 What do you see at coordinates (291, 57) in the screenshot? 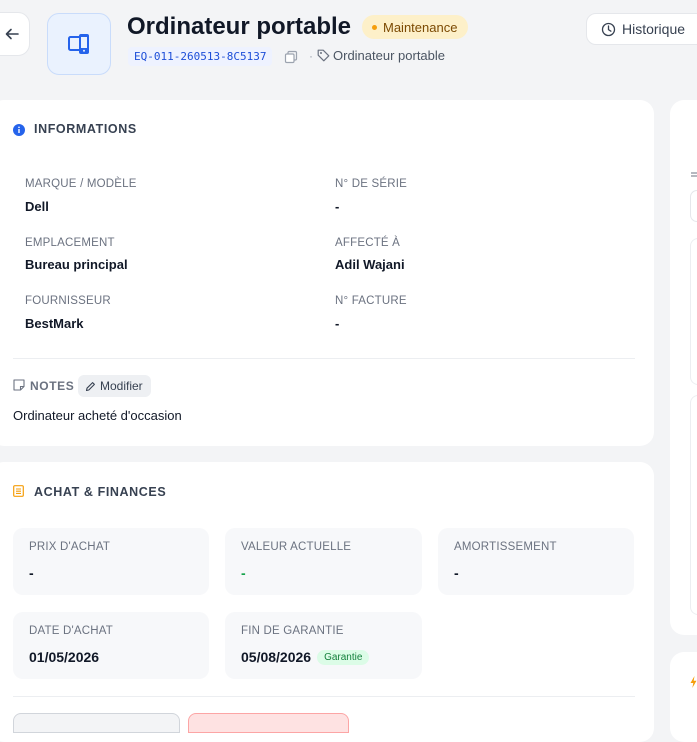
I see `copy-icon` at bounding box center [291, 57].